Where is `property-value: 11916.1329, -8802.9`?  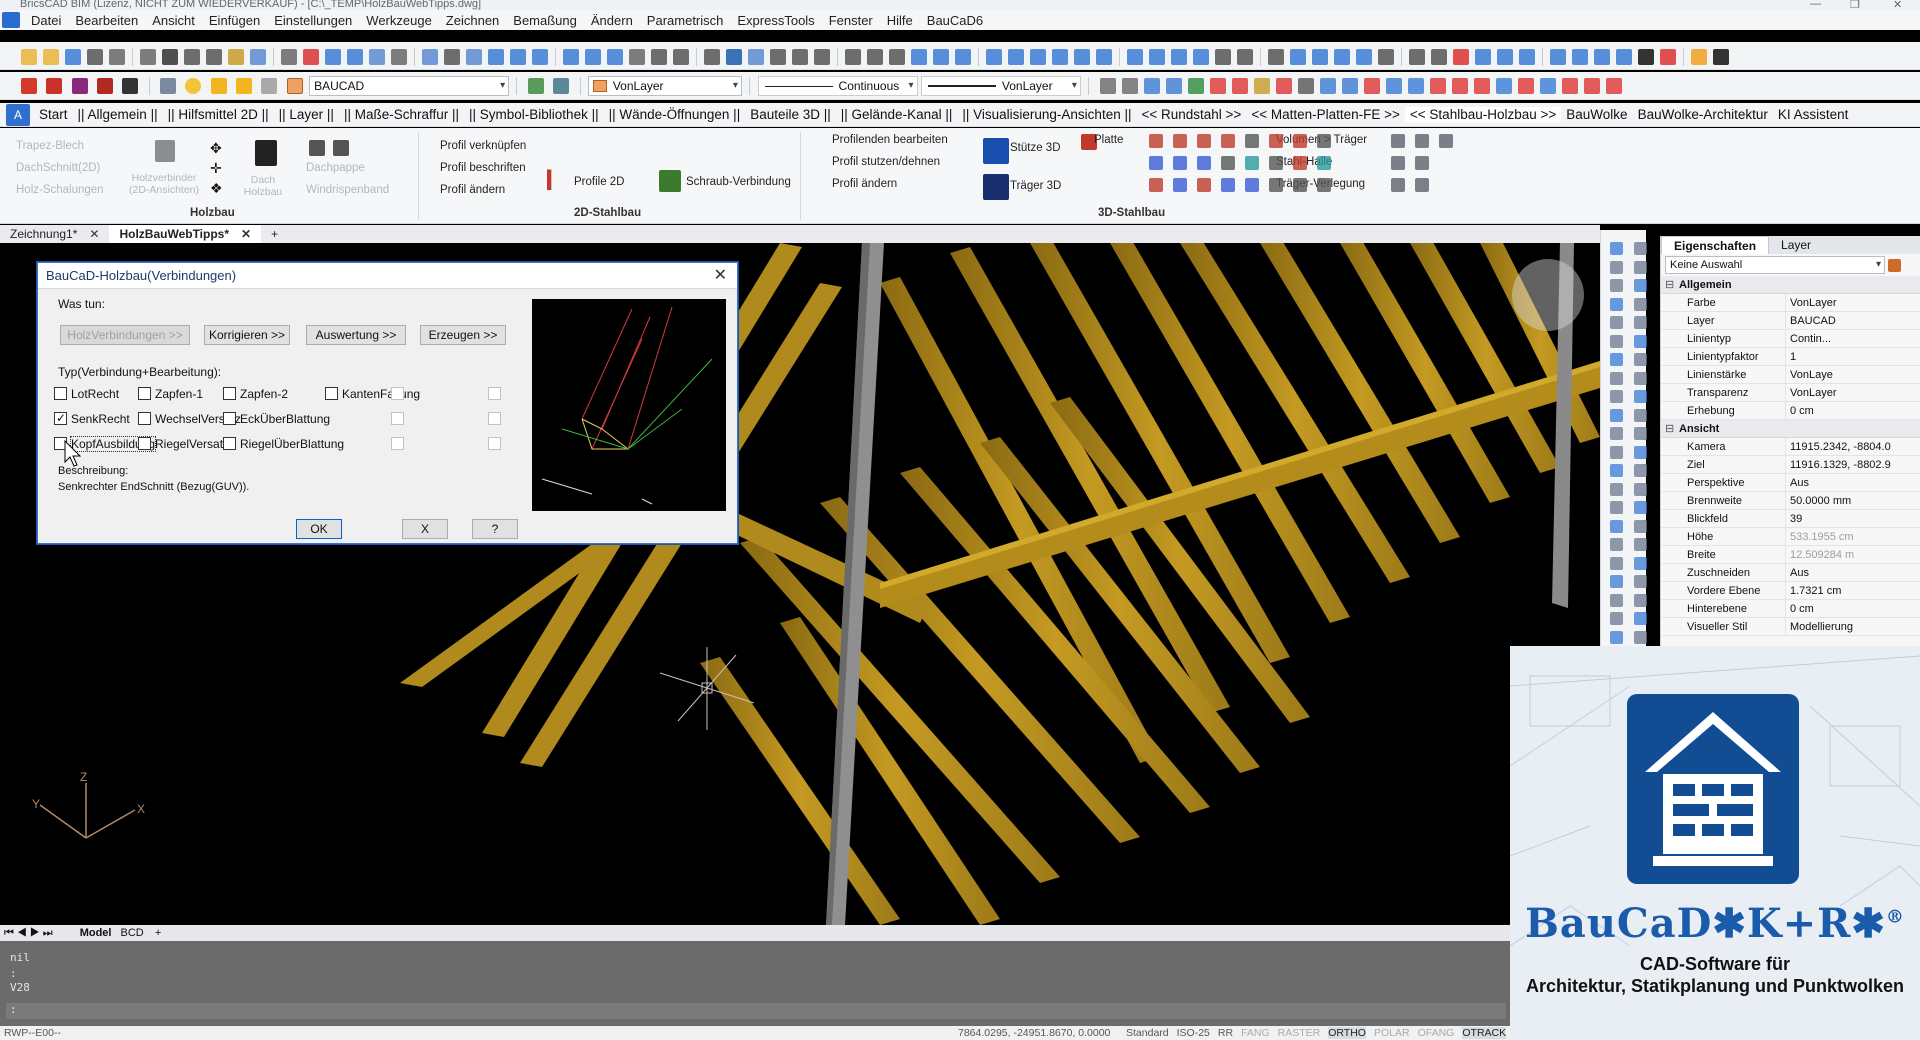 property-value: 11916.1329, -8802.9 is located at coordinates (1852, 464).